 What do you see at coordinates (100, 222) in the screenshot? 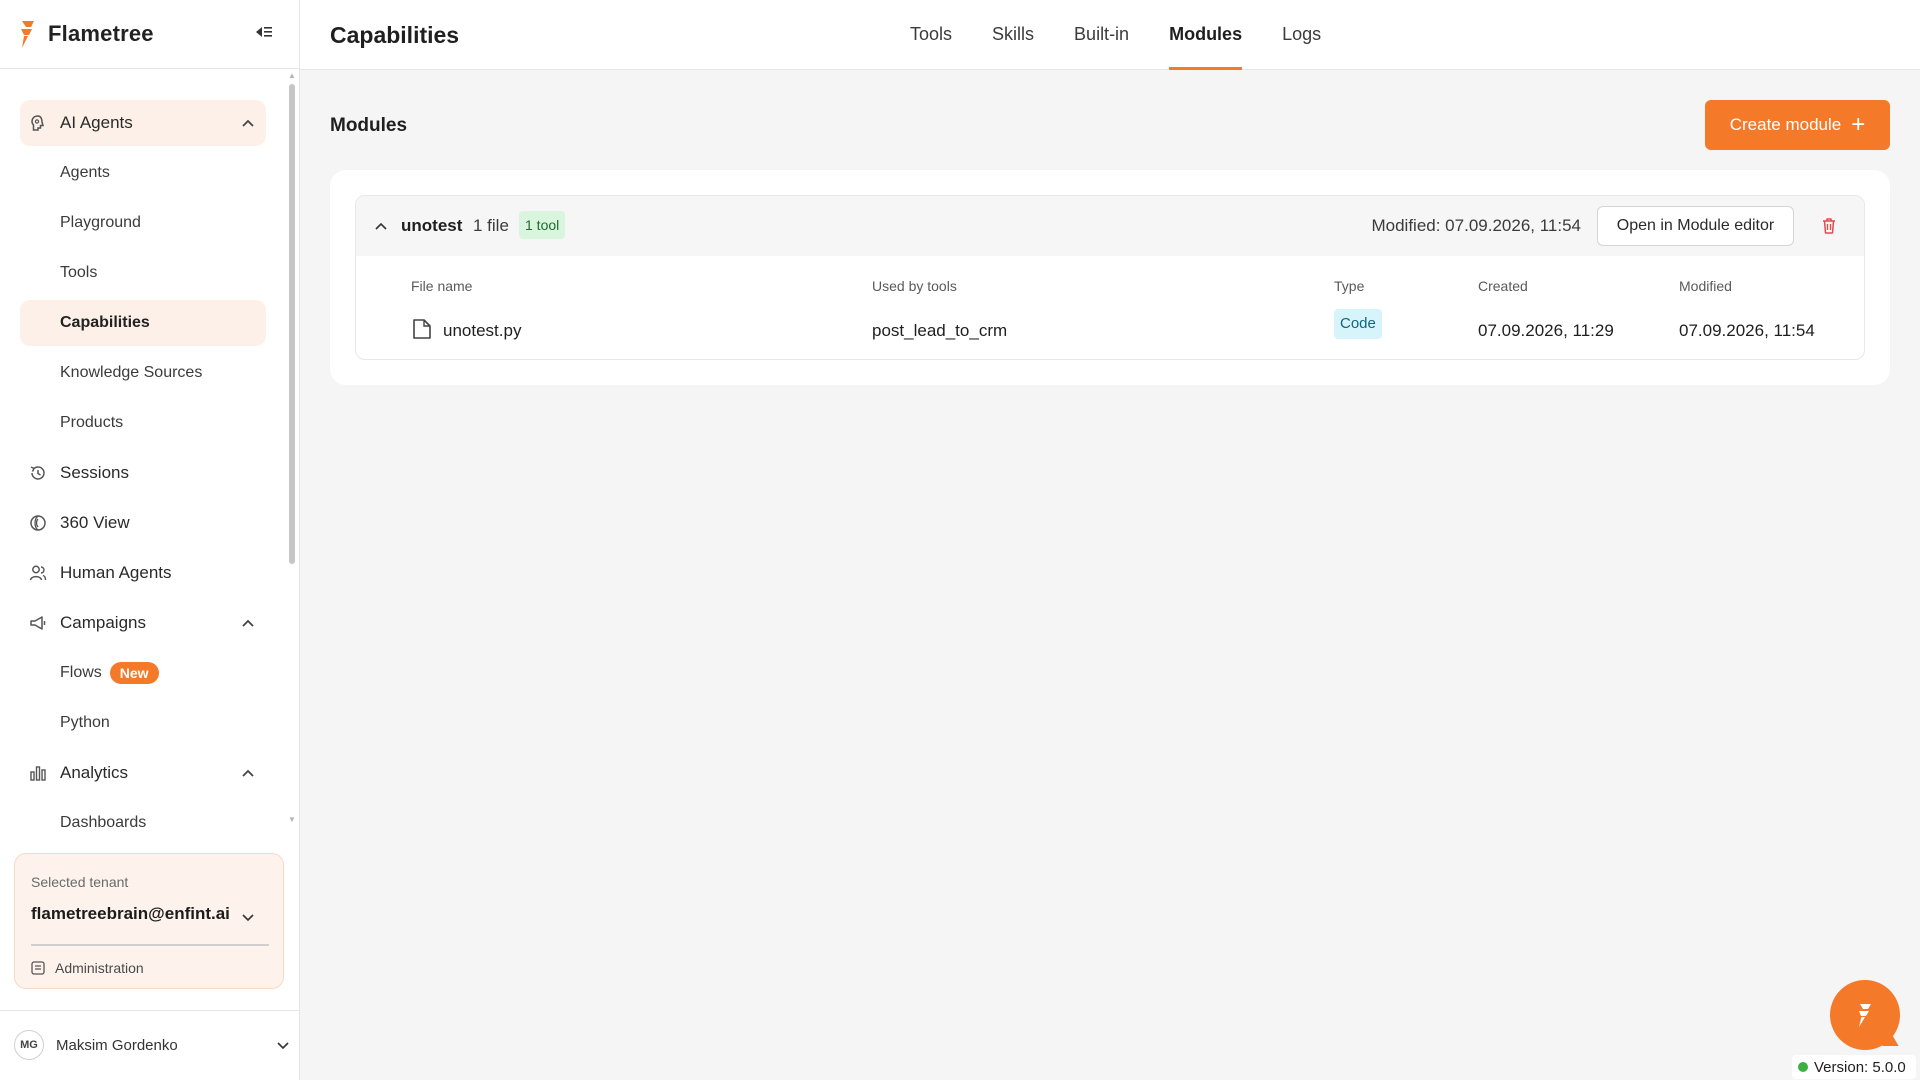
I see `sidebar-item-label: Playground` at bounding box center [100, 222].